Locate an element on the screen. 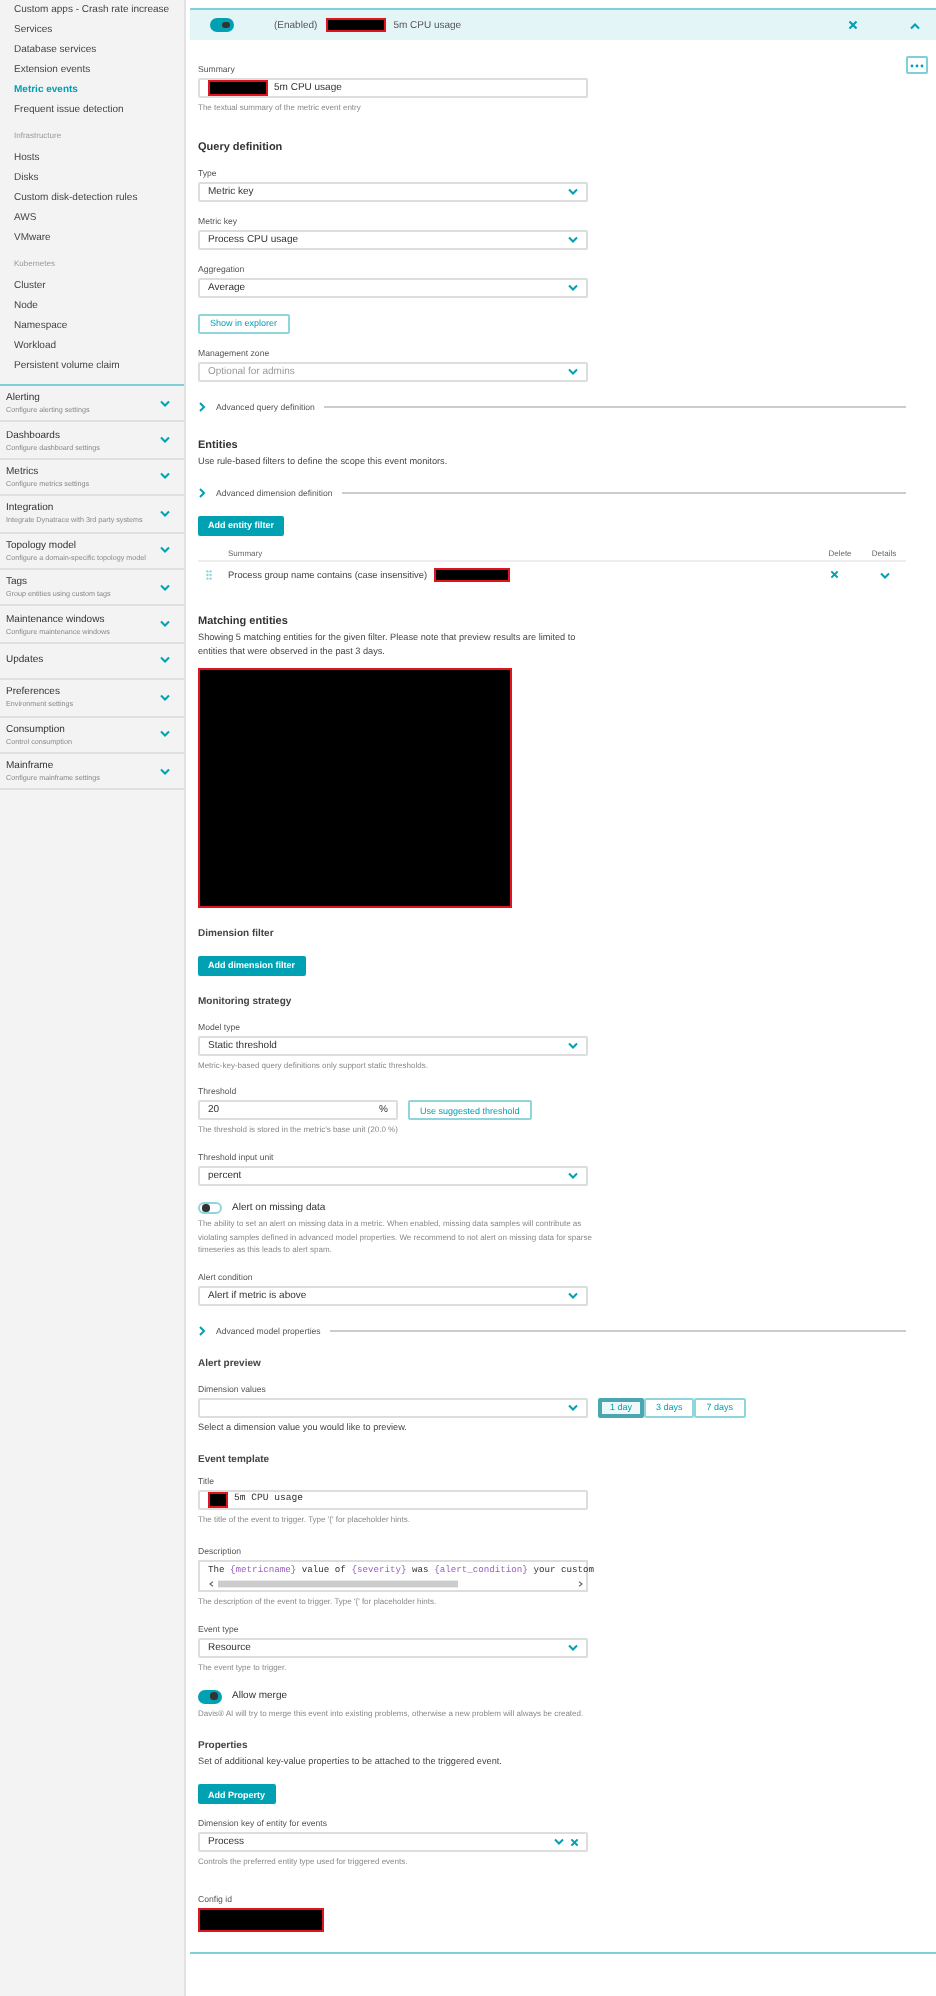 This screenshot has height=1996, width=936. horizontal-scrollbar is located at coordinates (396, 1584).